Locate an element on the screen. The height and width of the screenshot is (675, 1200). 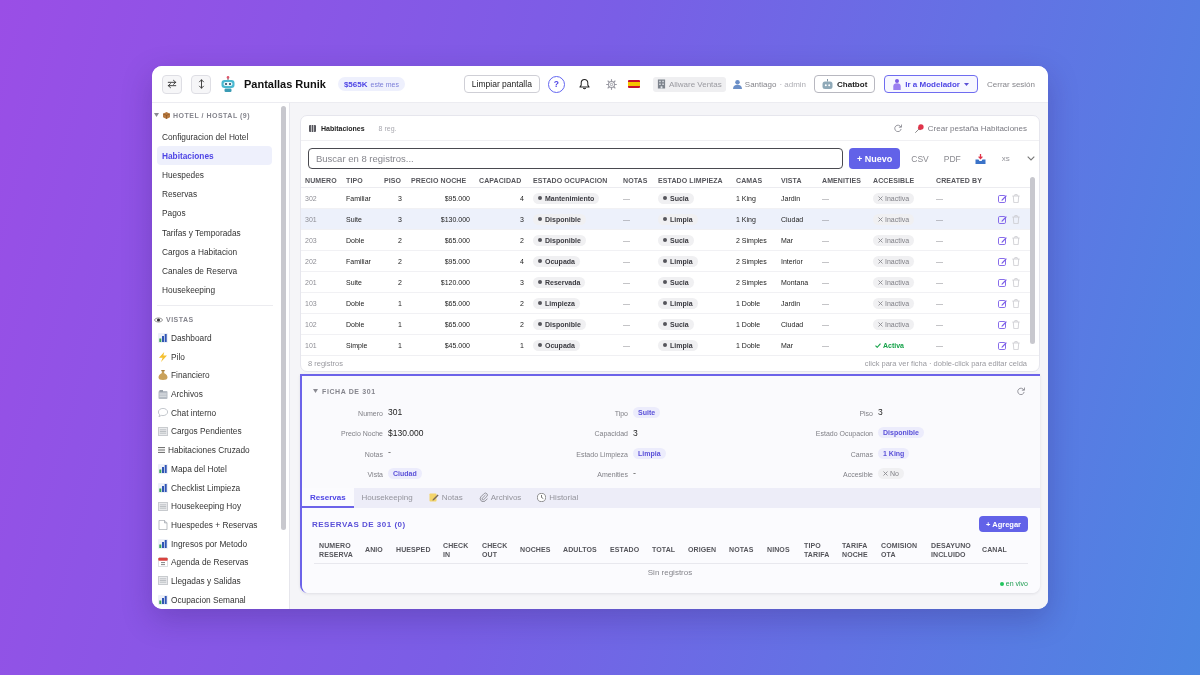
sidebar-item: Pilo is located at coordinates (214, 357).